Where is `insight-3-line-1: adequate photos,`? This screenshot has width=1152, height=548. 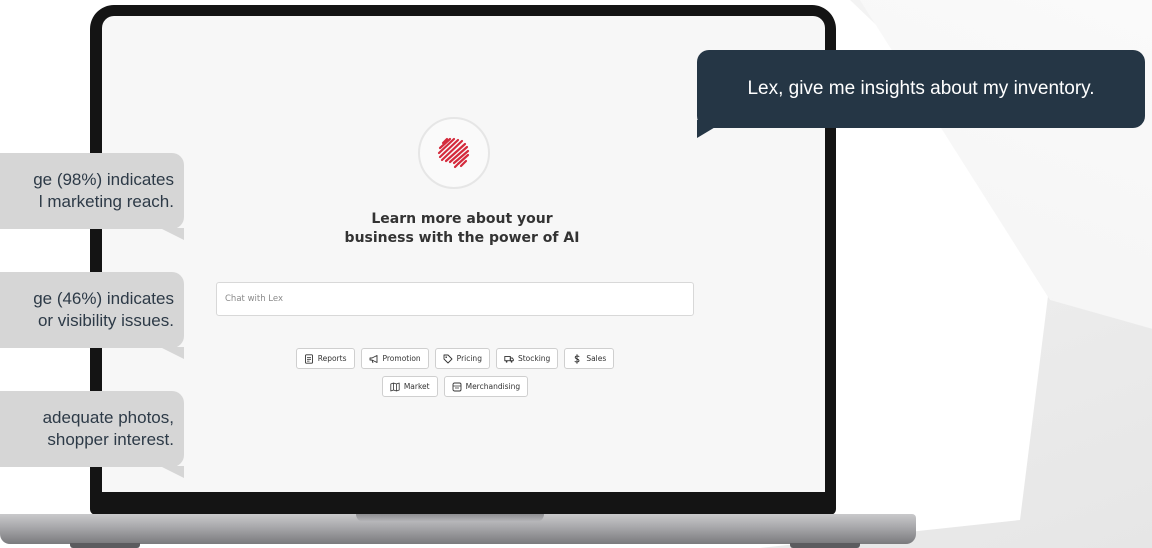
insight-3-line-1: adequate photos, is located at coordinates (108, 417).